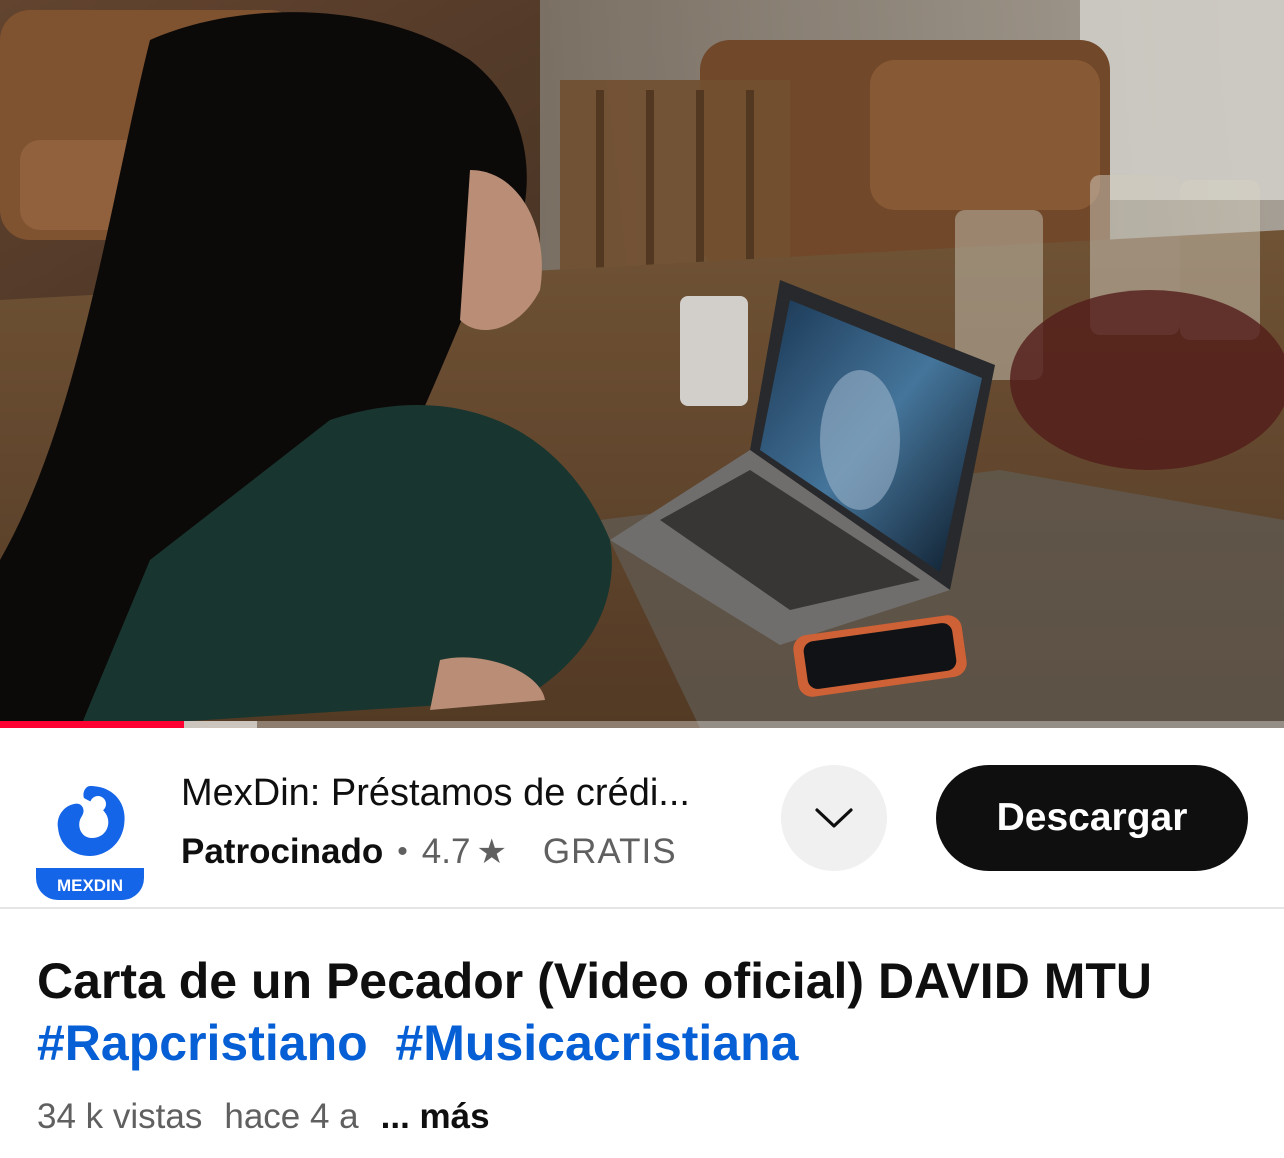 The height and width of the screenshot is (1158, 1284). What do you see at coordinates (1092, 818) in the screenshot?
I see `download-button: Descargar` at bounding box center [1092, 818].